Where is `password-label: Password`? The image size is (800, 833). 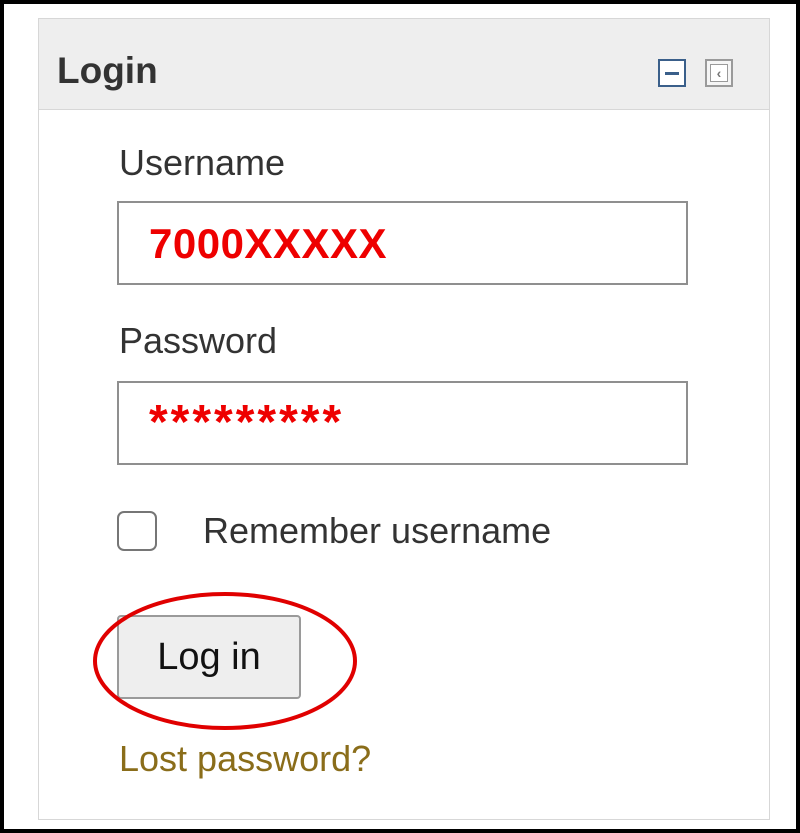 password-label: Password is located at coordinates (198, 340).